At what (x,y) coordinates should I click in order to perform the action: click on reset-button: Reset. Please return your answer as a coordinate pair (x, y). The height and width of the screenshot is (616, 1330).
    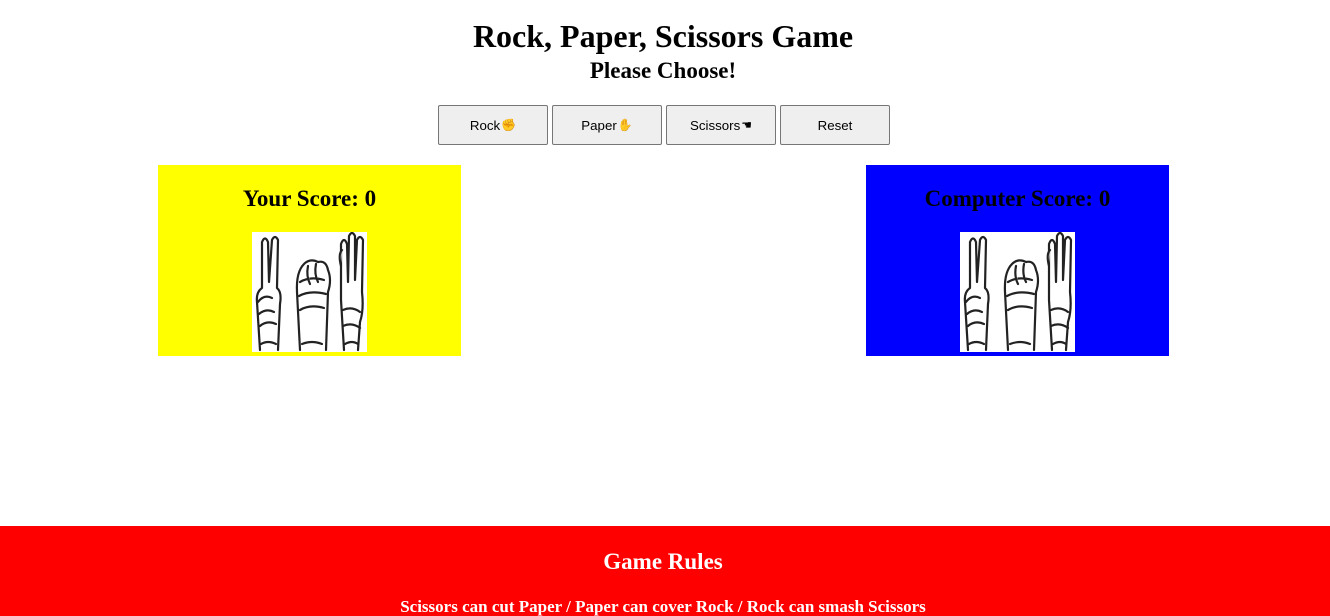
    Looking at the image, I should click on (835, 125).